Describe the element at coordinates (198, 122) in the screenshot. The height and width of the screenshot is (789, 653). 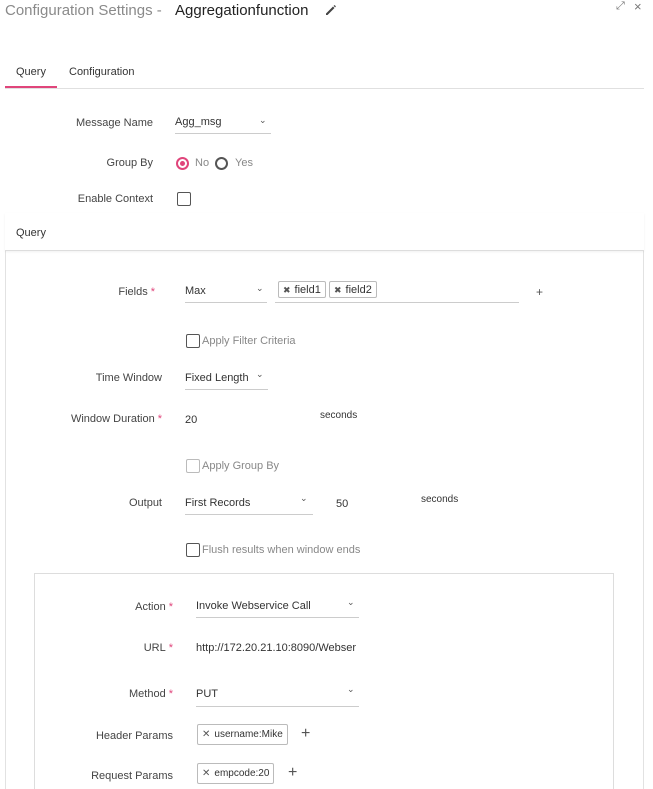
I see `message-name-value: Agg_msg` at that location.